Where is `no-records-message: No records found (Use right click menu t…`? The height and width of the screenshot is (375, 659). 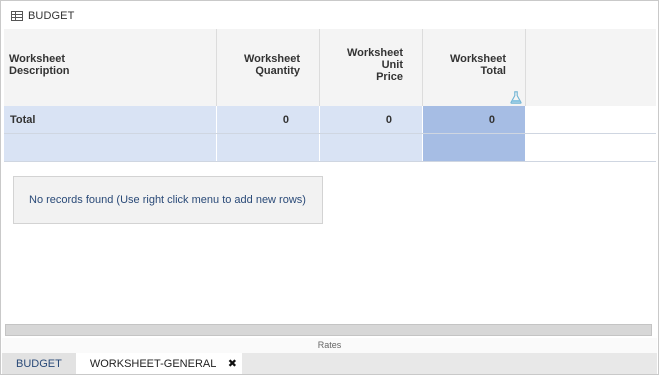 no-records-message: No records found (Use right click menu t… is located at coordinates (168, 200).